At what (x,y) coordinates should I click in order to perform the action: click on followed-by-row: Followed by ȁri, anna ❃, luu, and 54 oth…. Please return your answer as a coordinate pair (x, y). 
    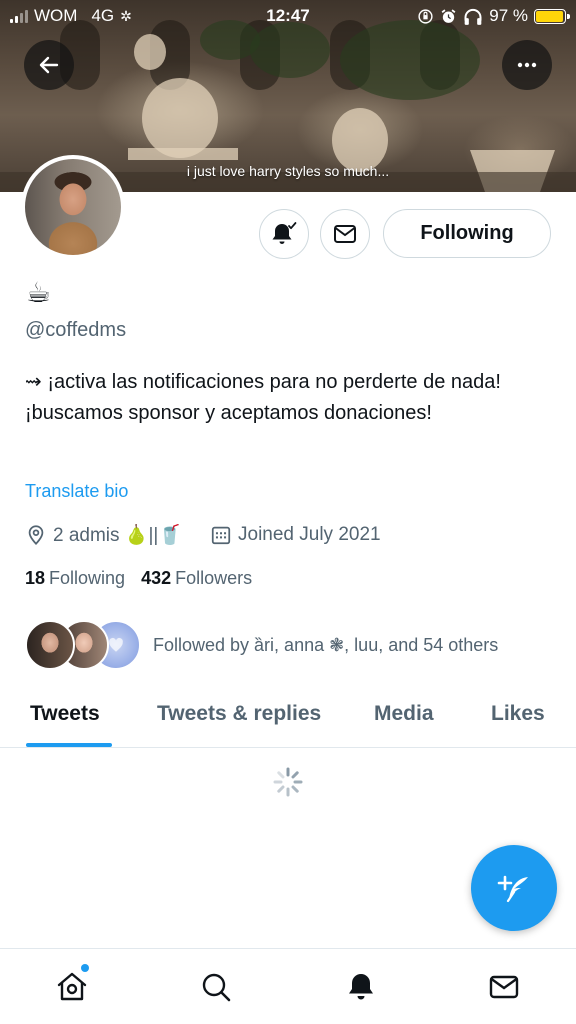
    Looking at the image, I should click on (261, 645).